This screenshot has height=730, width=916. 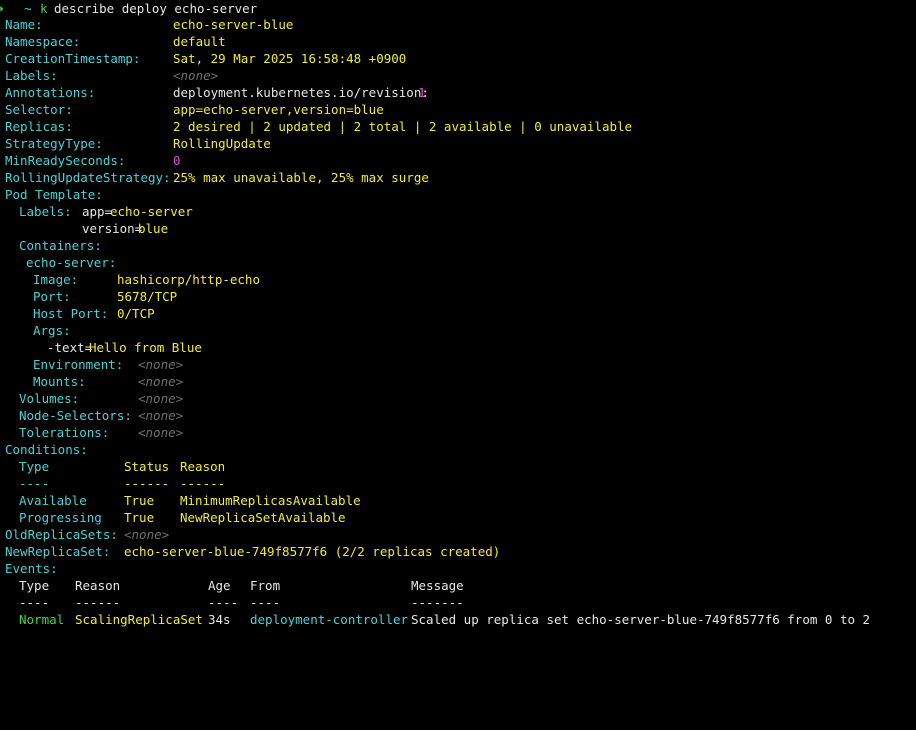 What do you see at coordinates (265, 585) in the screenshot?
I see `column-header-from: From` at bounding box center [265, 585].